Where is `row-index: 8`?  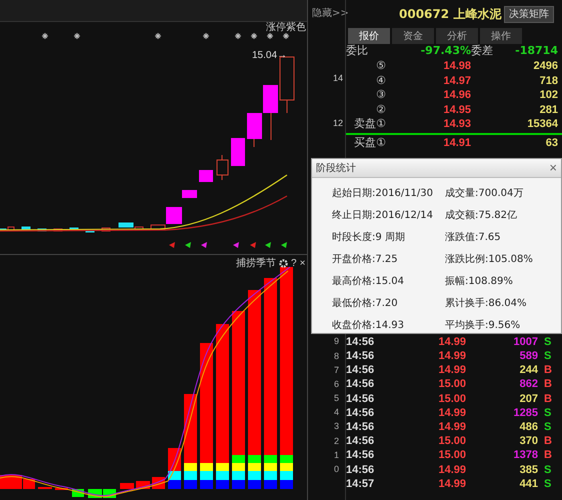 row-index: 8 is located at coordinates (337, 356).